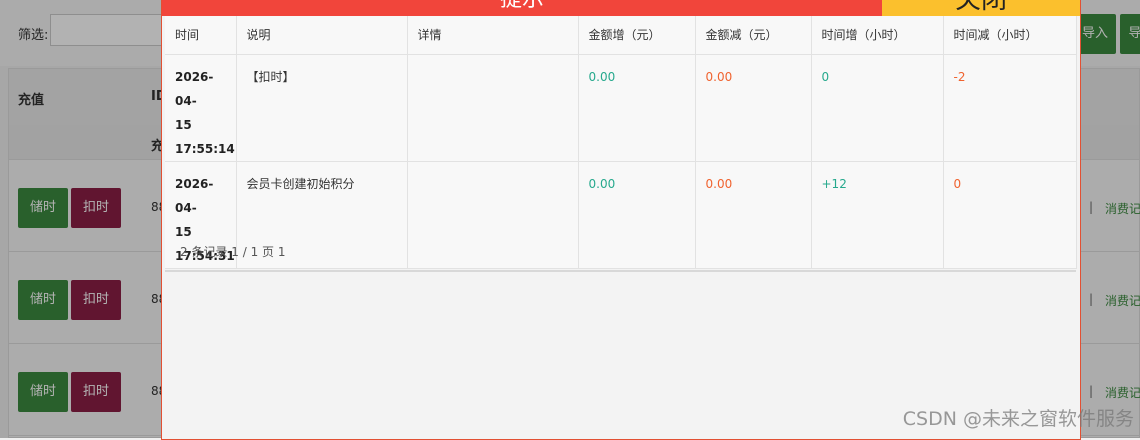 This screenshot has height=440, width=1140. Describe the element at coordinates (1010, 108) in the screenshot. I see `cell-time-decrease: -2` at that location.